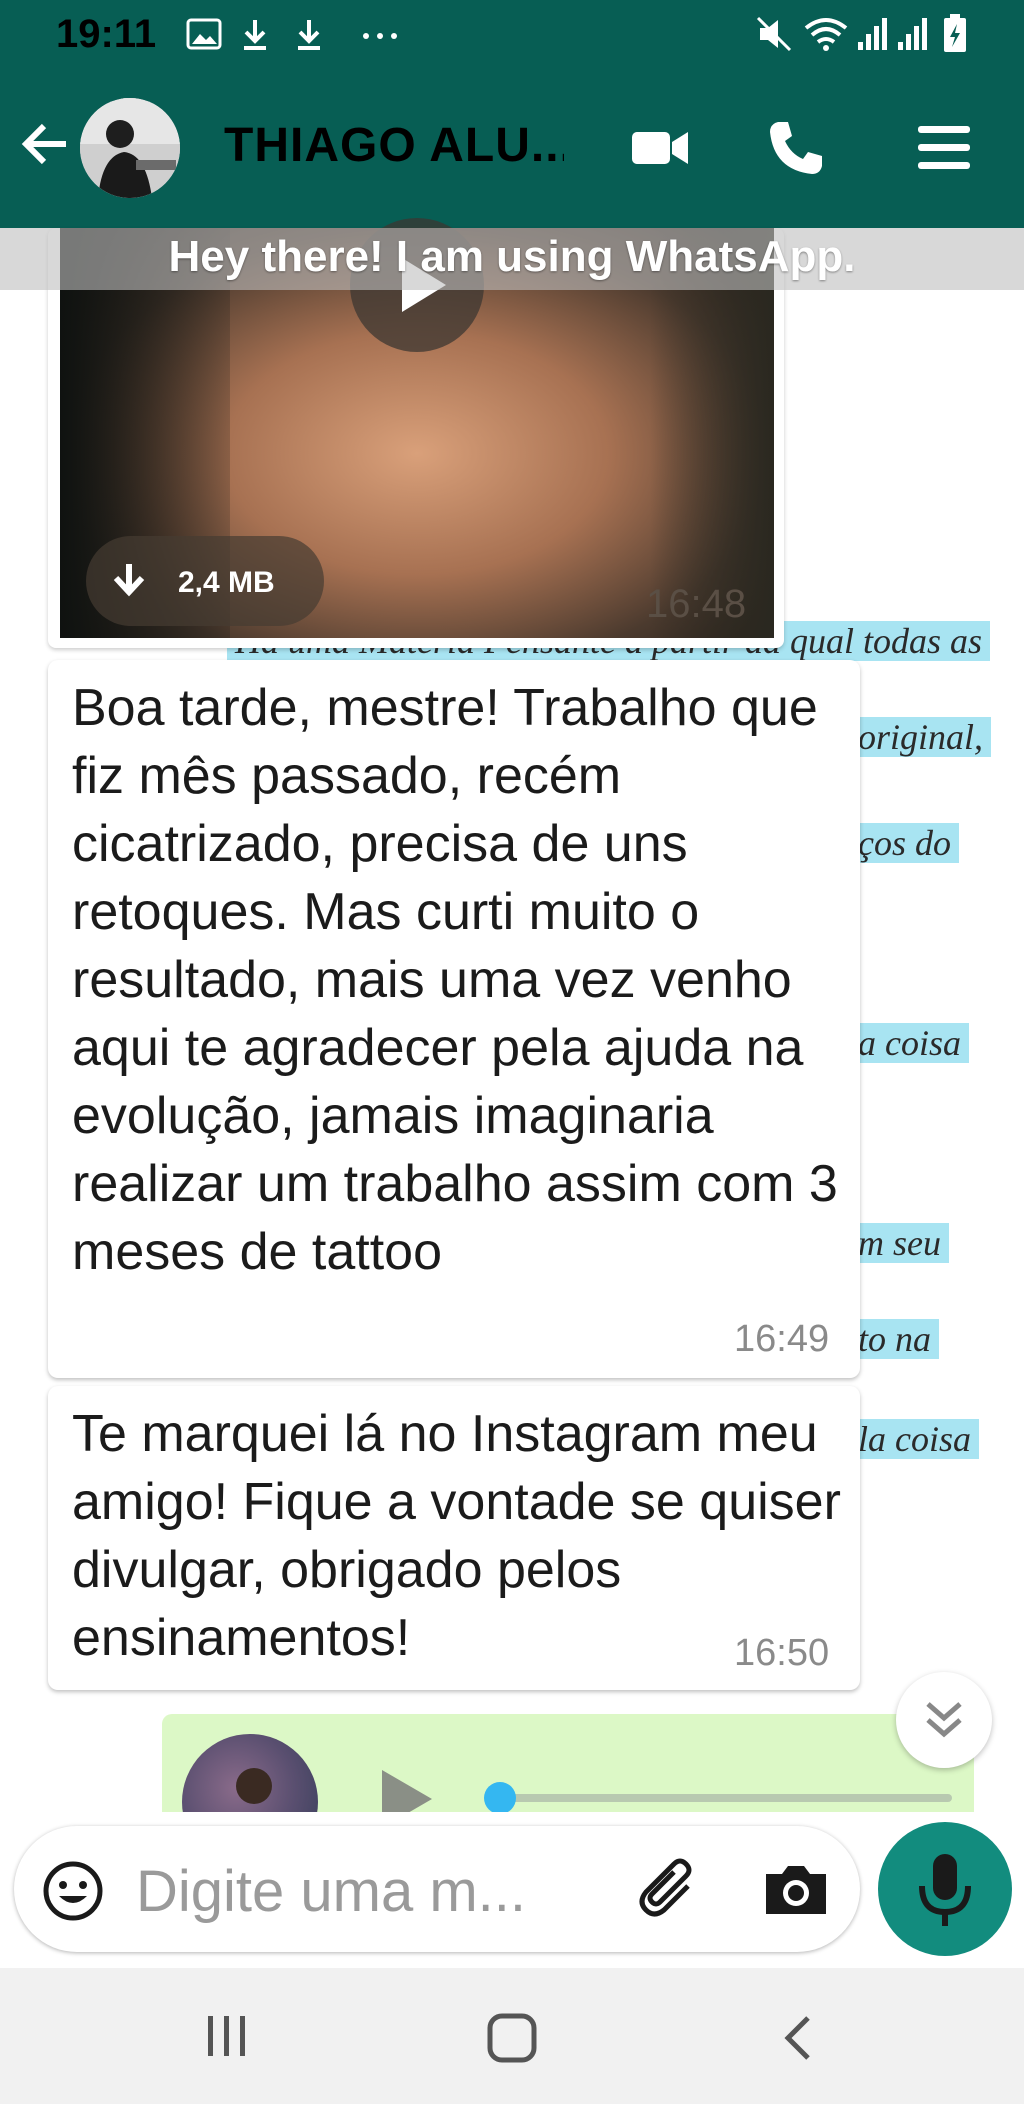 Image resolution: width=1024 pixels, height=2104 pixels. I want to click on contact-status: Hey there! I am using WhatsApp., so click(512, 256).